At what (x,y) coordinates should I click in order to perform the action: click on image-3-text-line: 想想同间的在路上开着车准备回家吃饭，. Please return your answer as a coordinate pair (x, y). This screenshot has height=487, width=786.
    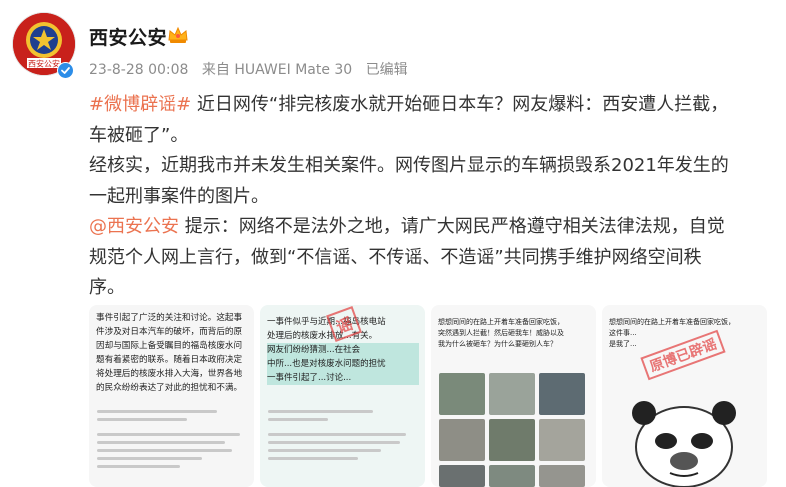
    Looking at the image, I should click on (501, 322).